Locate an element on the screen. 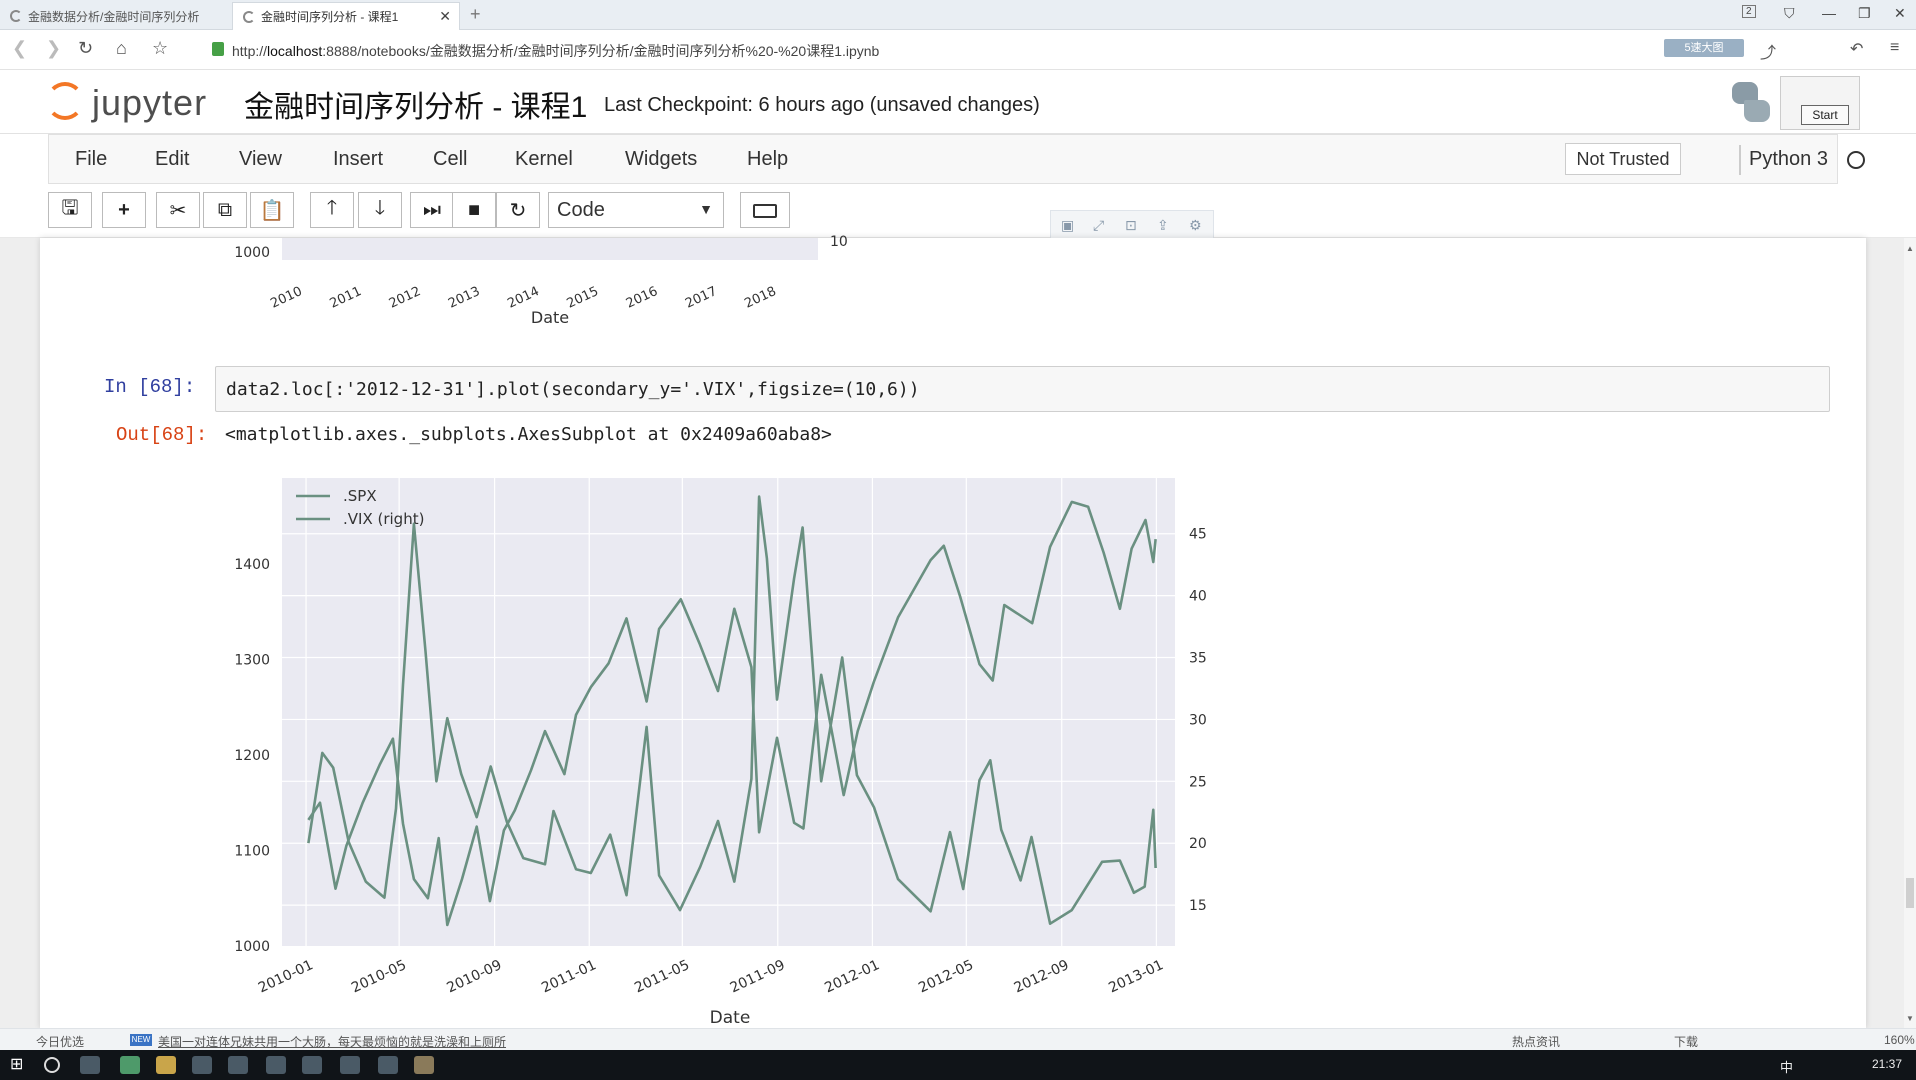 The height and width of the screenshot is (1080, 1916). menu-file: File is located at coordinates (91, 159).